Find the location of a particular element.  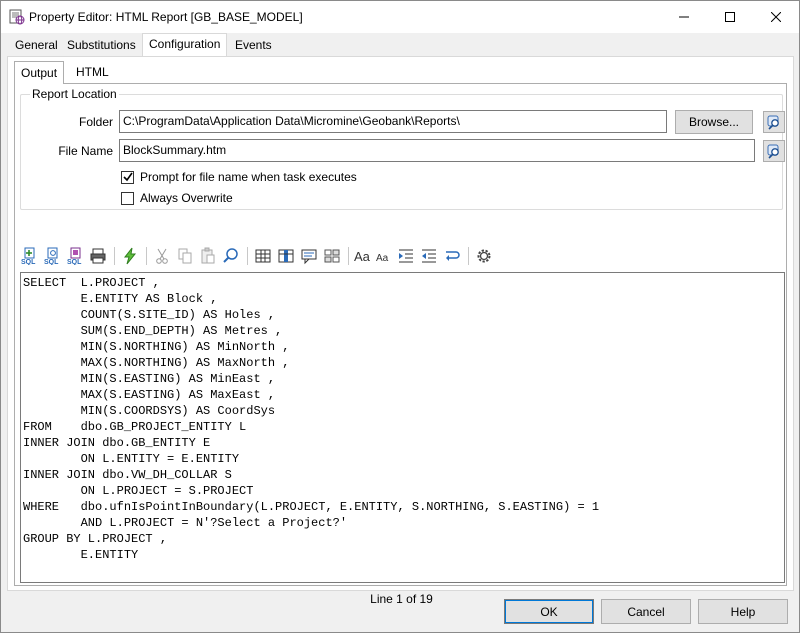

tab-events: Events is located at coordinates (253, 45).